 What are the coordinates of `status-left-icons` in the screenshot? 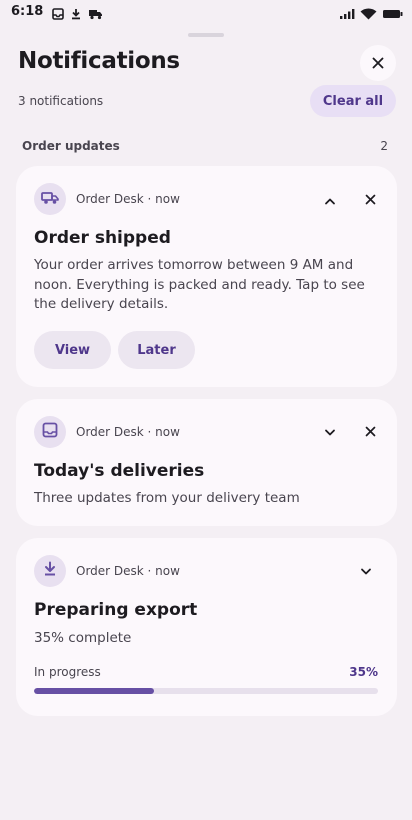 It's located at (77, 14).